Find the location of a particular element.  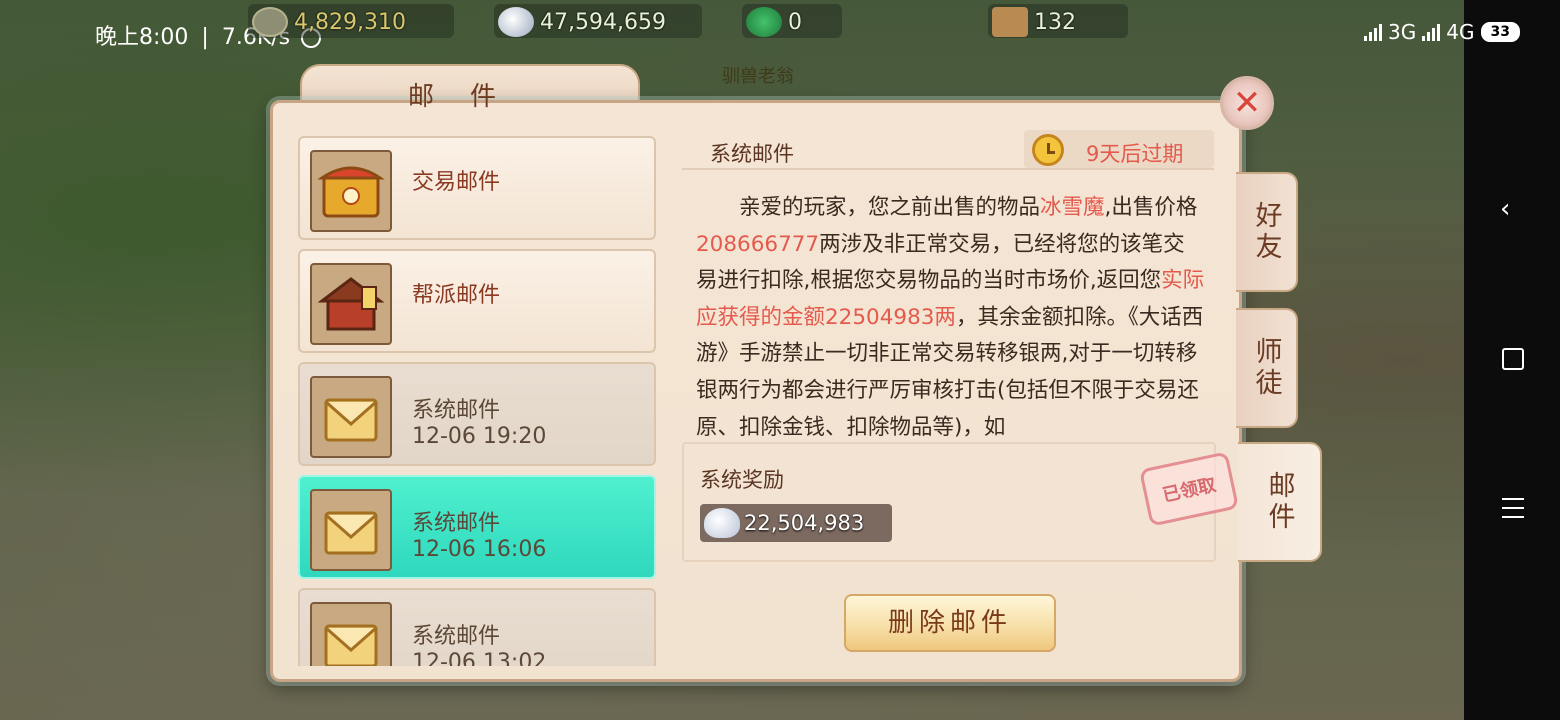

mail-item-system-2: 系统邮件 12-06 16:06 is located at coordinates (477, 527).